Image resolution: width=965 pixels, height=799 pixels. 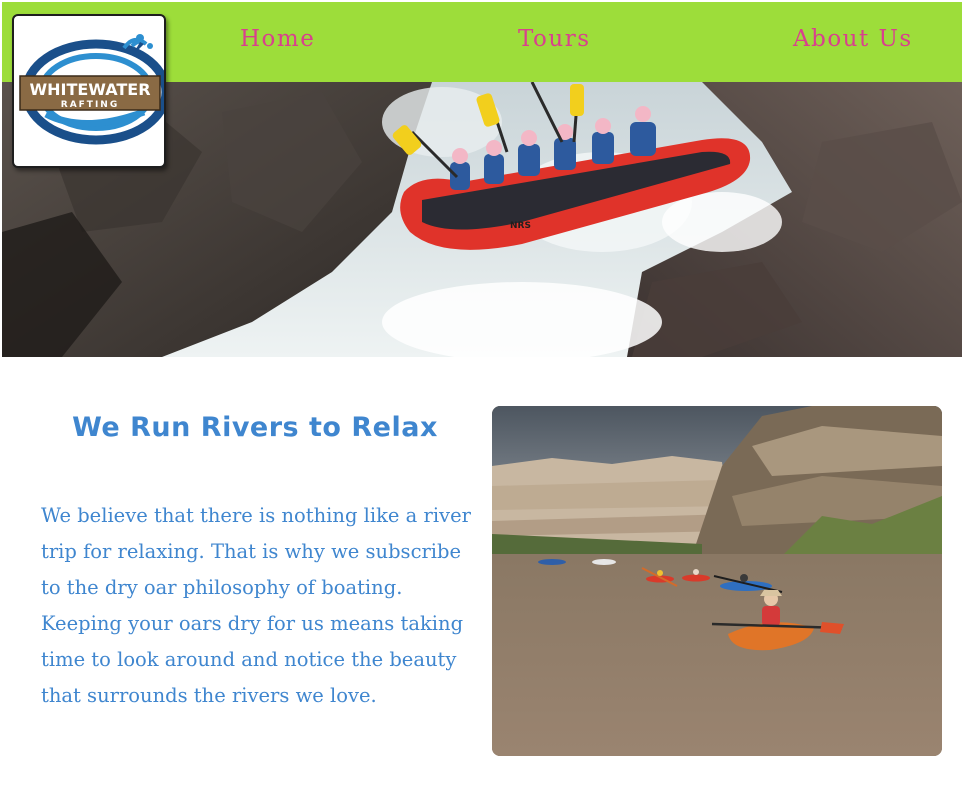 I want to click on raft-brand-label: NRS, so click(x=520, y=226).